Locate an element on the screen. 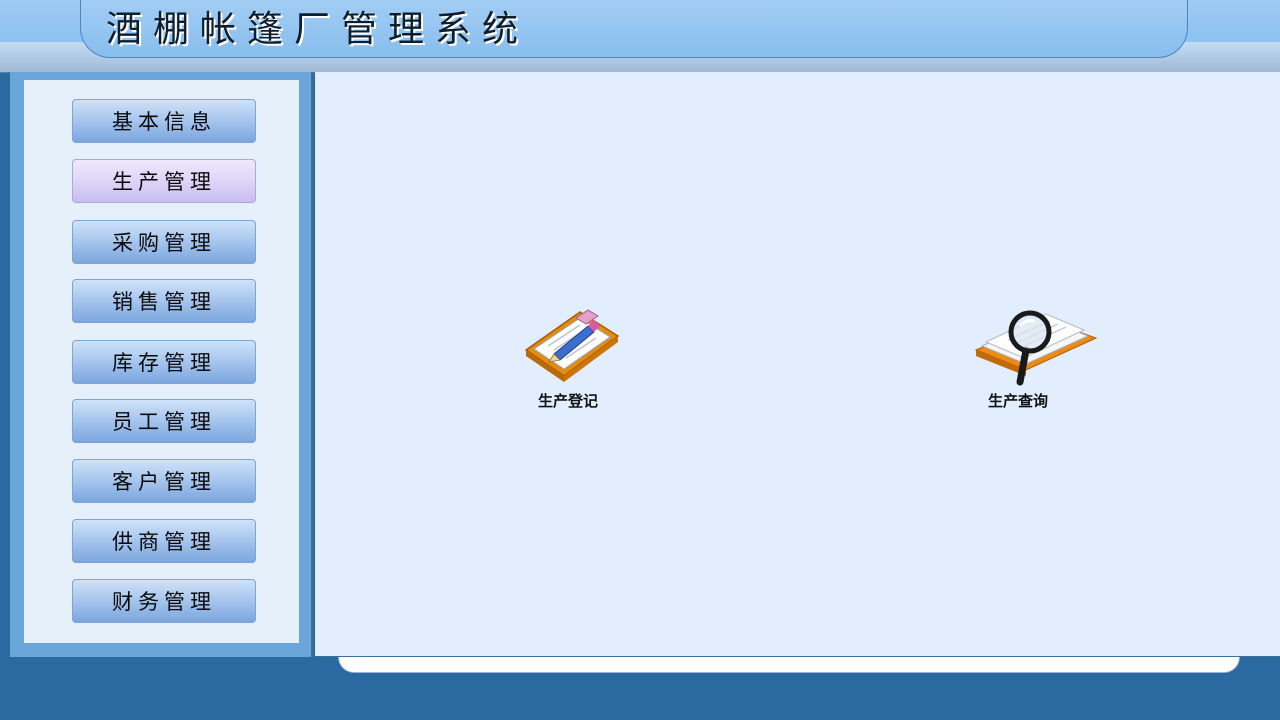 The height and width of the screenshot is (720, 1280). feature-label: 生产查询 is located at coordinates (1017, 401).